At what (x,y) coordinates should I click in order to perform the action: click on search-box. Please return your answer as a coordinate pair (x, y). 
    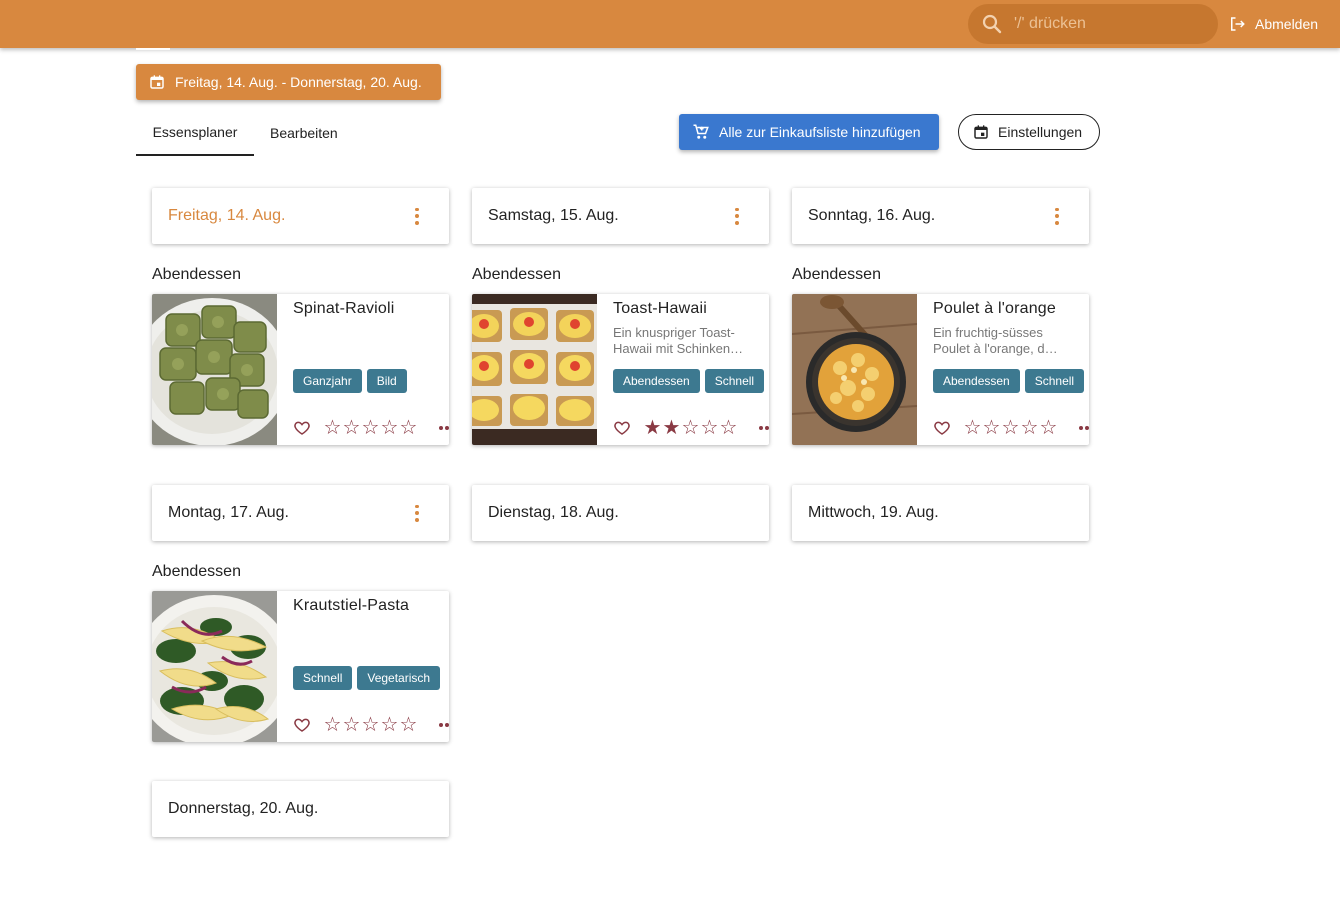
    Looking at the image, I should click on (1093, 24).